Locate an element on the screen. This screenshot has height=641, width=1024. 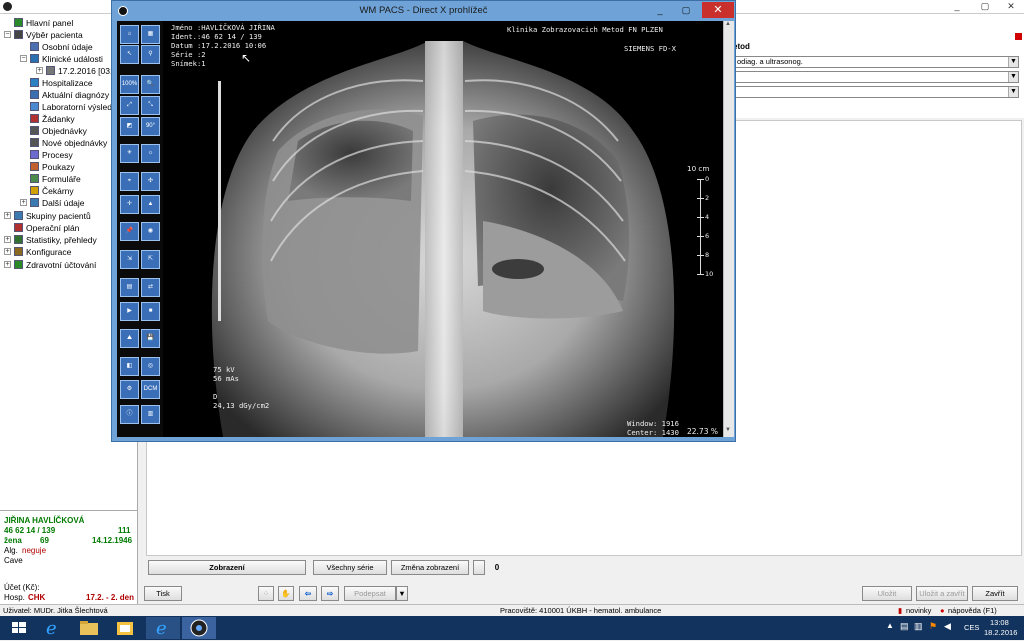
printer-icon: ▤ is located at coordinates (904, 626).